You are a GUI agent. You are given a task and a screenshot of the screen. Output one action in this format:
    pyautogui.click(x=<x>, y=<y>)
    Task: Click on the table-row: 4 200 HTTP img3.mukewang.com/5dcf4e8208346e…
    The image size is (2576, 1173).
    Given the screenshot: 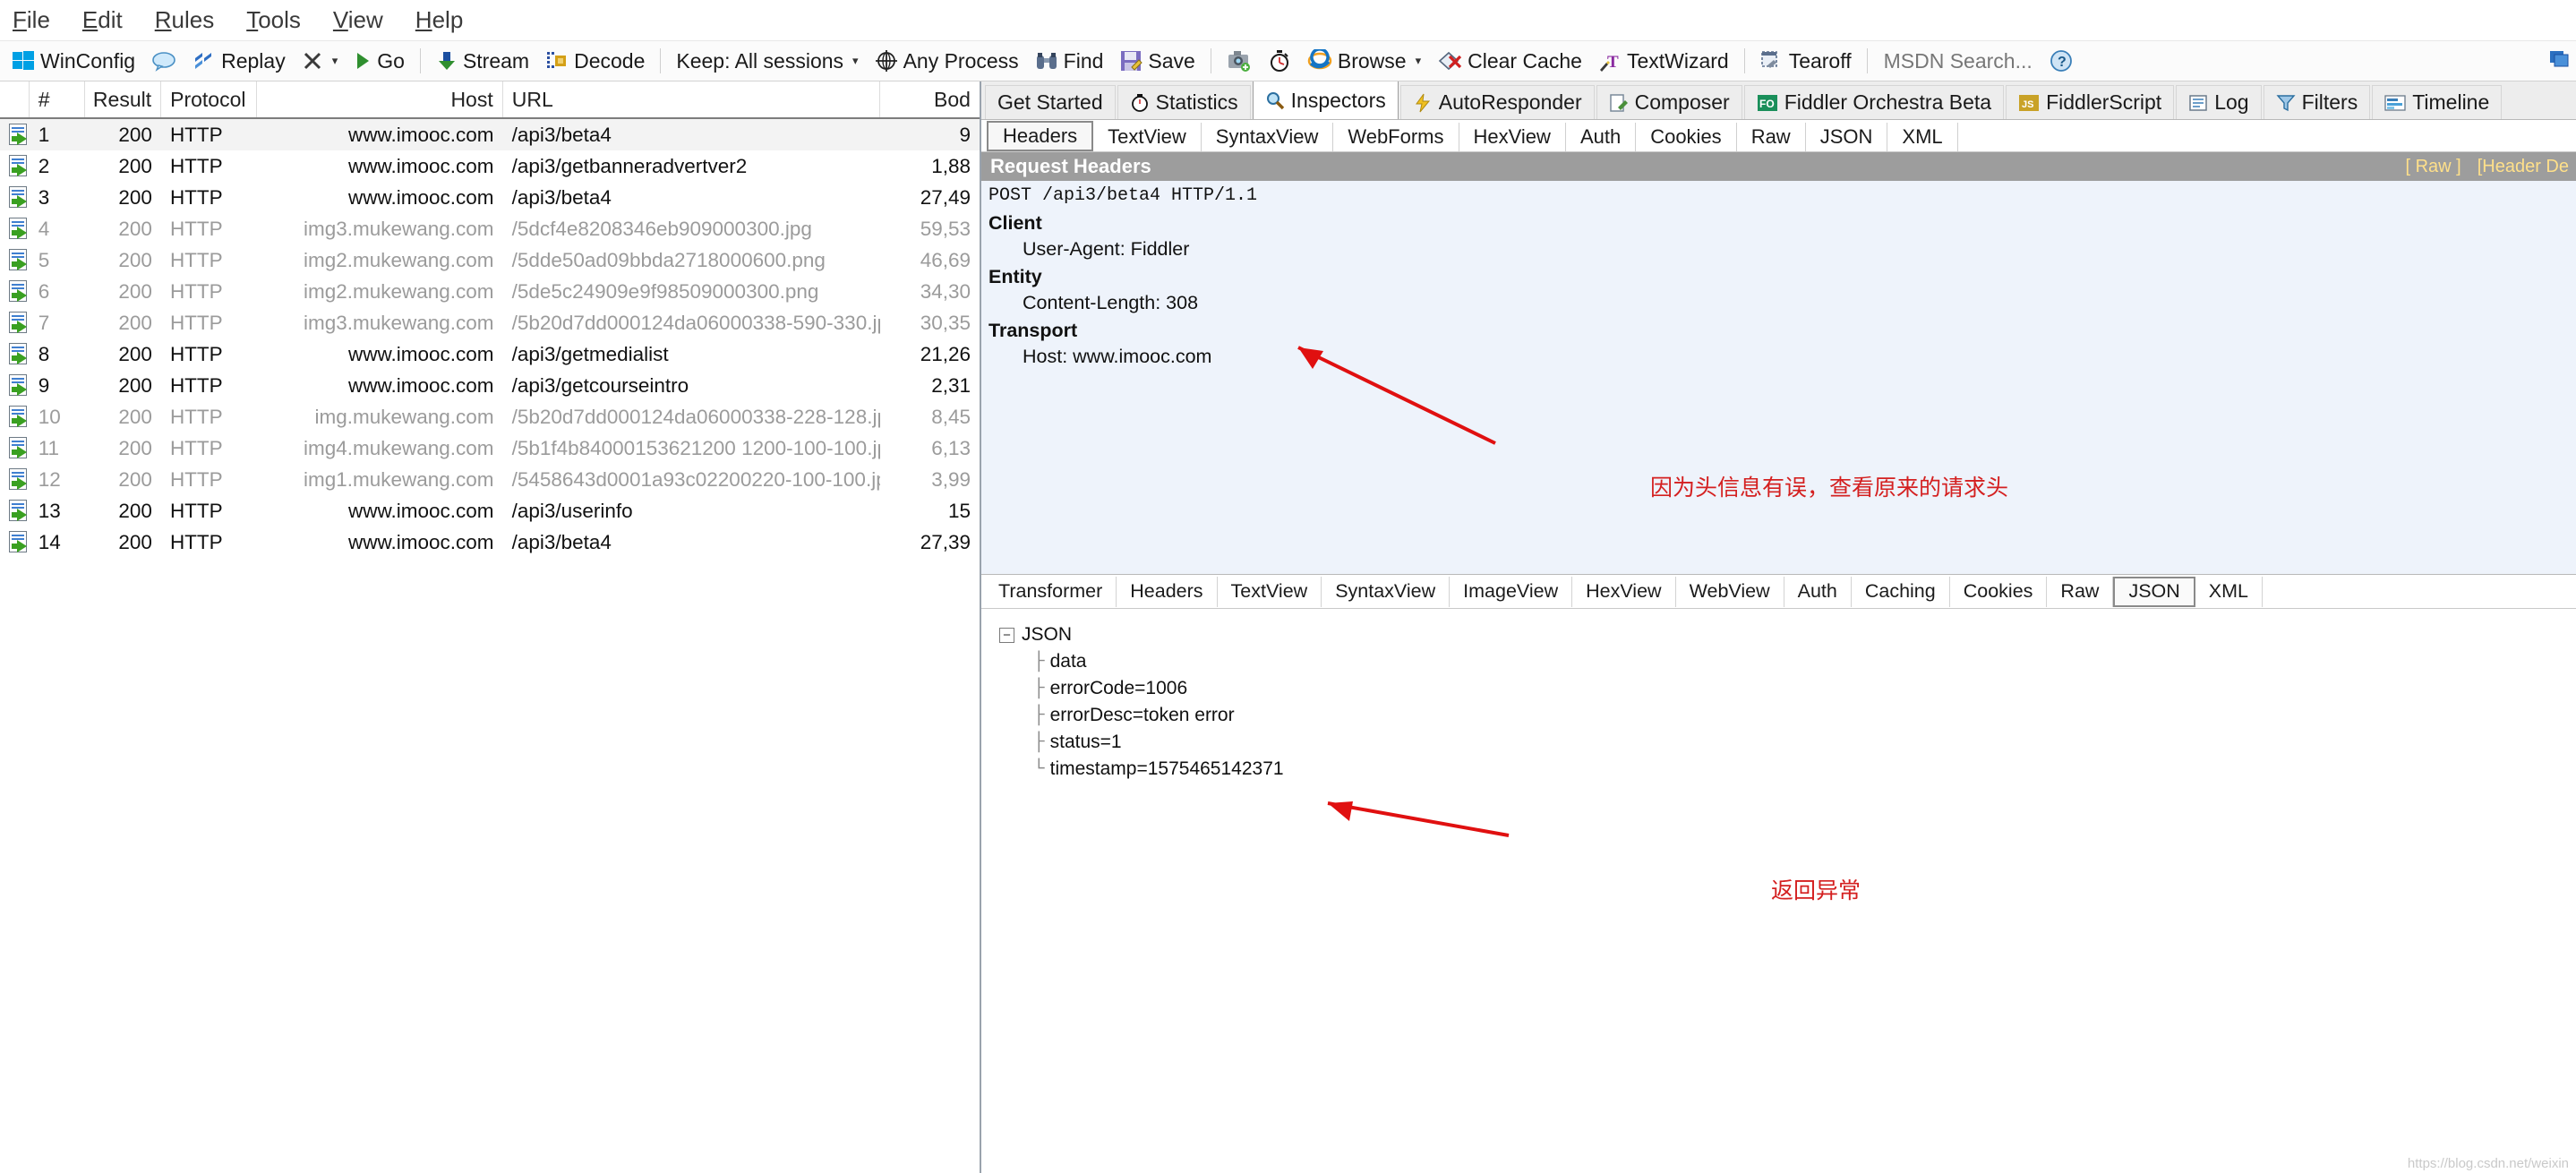 What is the action you would take?
    pyautogui.click(x=490, y=229)
    